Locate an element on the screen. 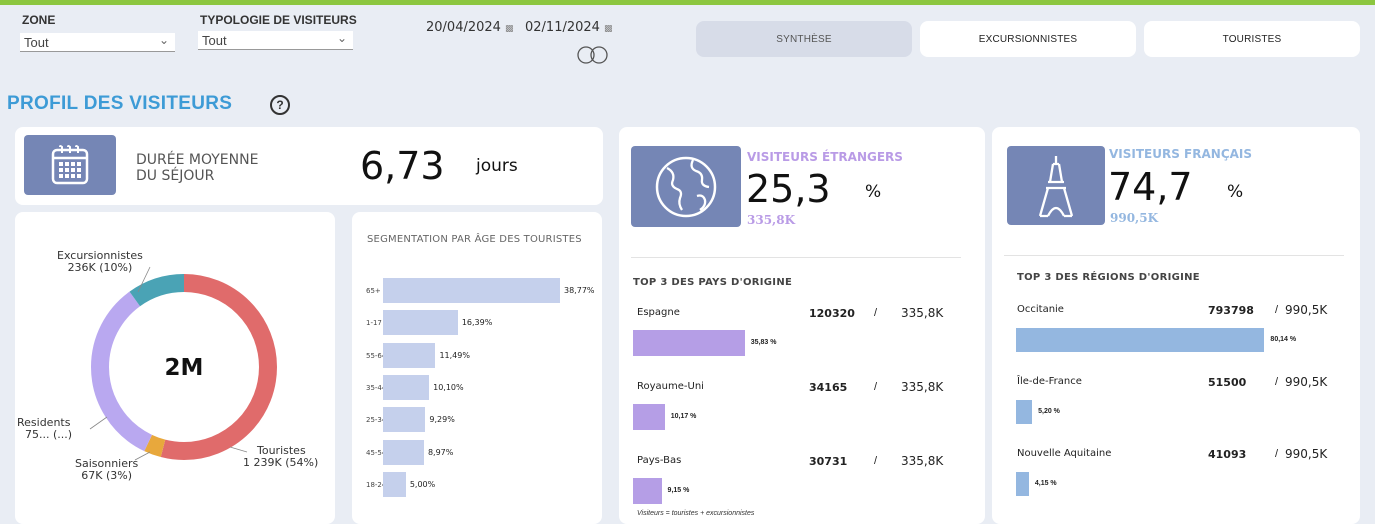  tab-excursionnistes-label: EXCURSIONNISTES is located at coordinates (1028, 39).